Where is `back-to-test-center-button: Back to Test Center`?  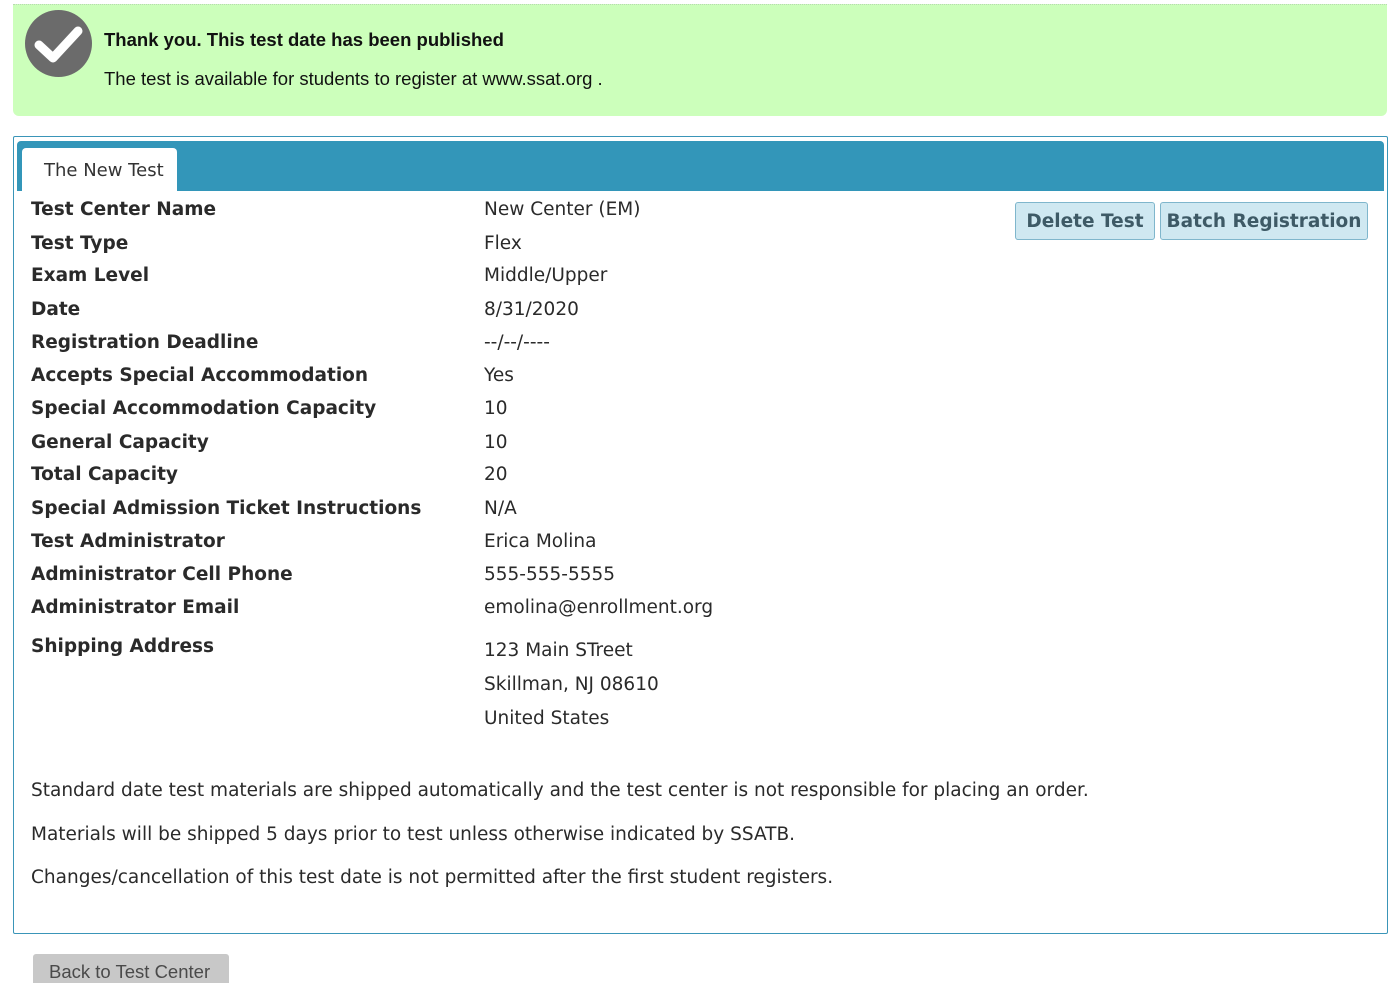 back-to-test-center-button: Back to Test Center is located at coordinates (131, 968).